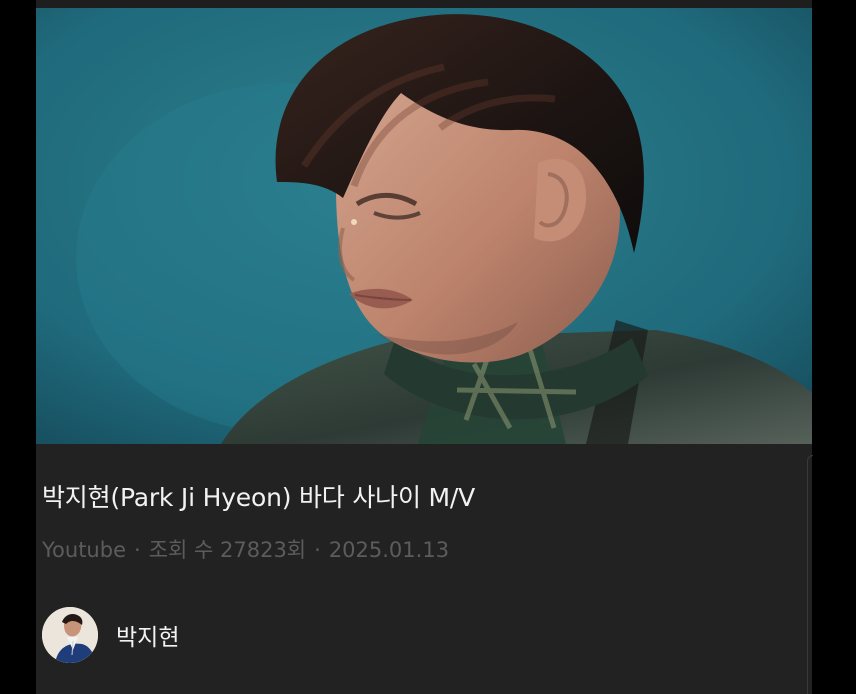  What do you see at coordinates (810, 574) in the screenshot?
I see `right-panel-edge` at bounding box center [810, 574].